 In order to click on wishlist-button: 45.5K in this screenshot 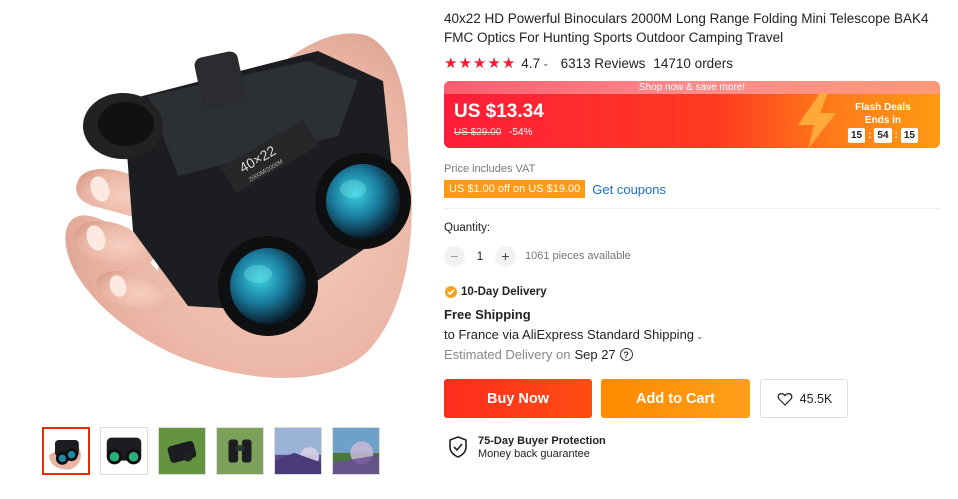, I will do `click(804, 398)`.